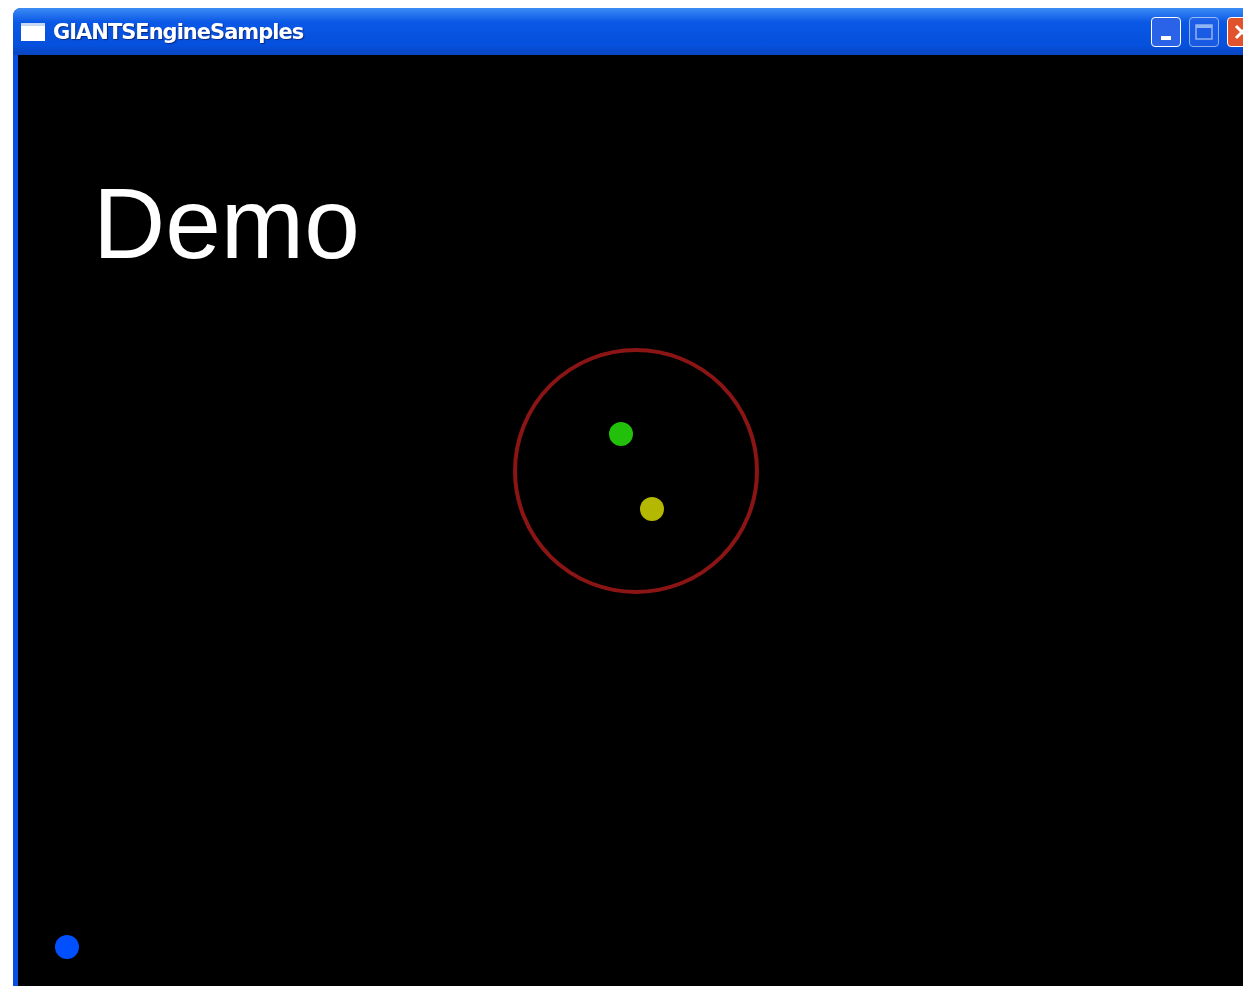 The image size is (1243, 986). I want to click on window-title: GIANTSEngineSamples, so click(179, 31).